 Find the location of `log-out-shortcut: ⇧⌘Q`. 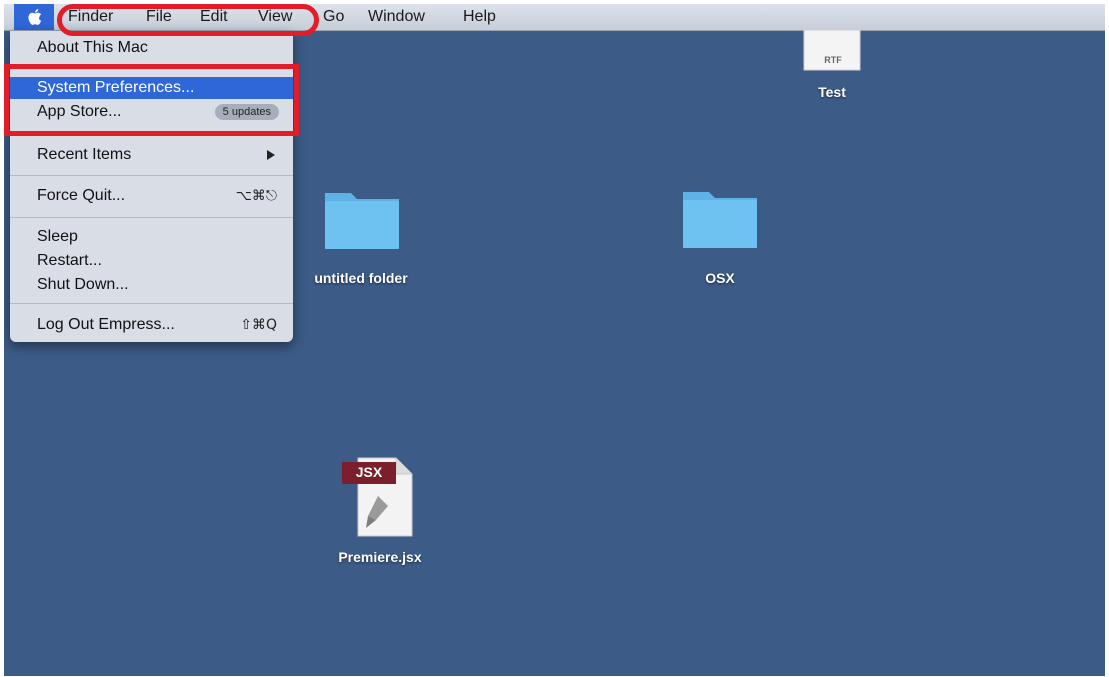

log-out-shortcut: ⇧⌘Q is located at coordinates (258, 325).